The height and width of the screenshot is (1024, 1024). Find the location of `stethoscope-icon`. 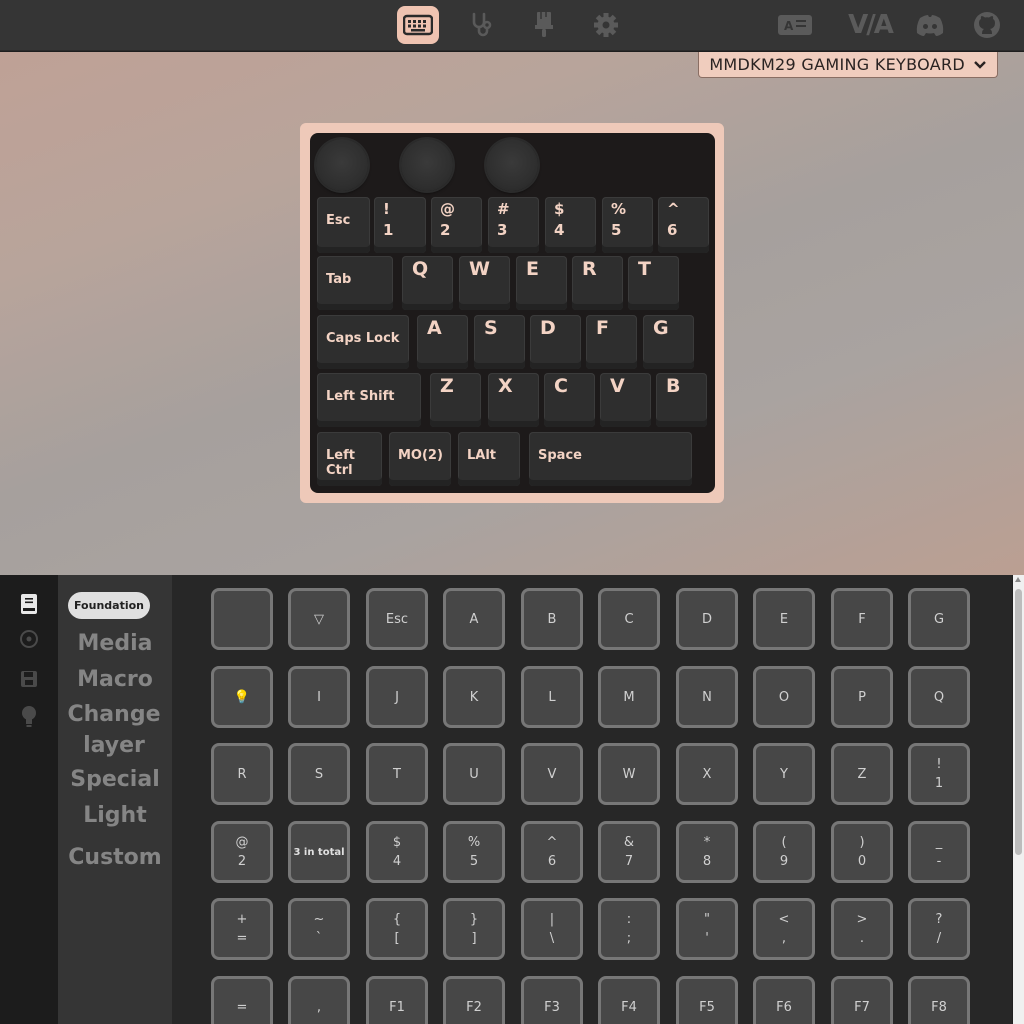

stethoscope-icon is located at coordinates (481, 25).